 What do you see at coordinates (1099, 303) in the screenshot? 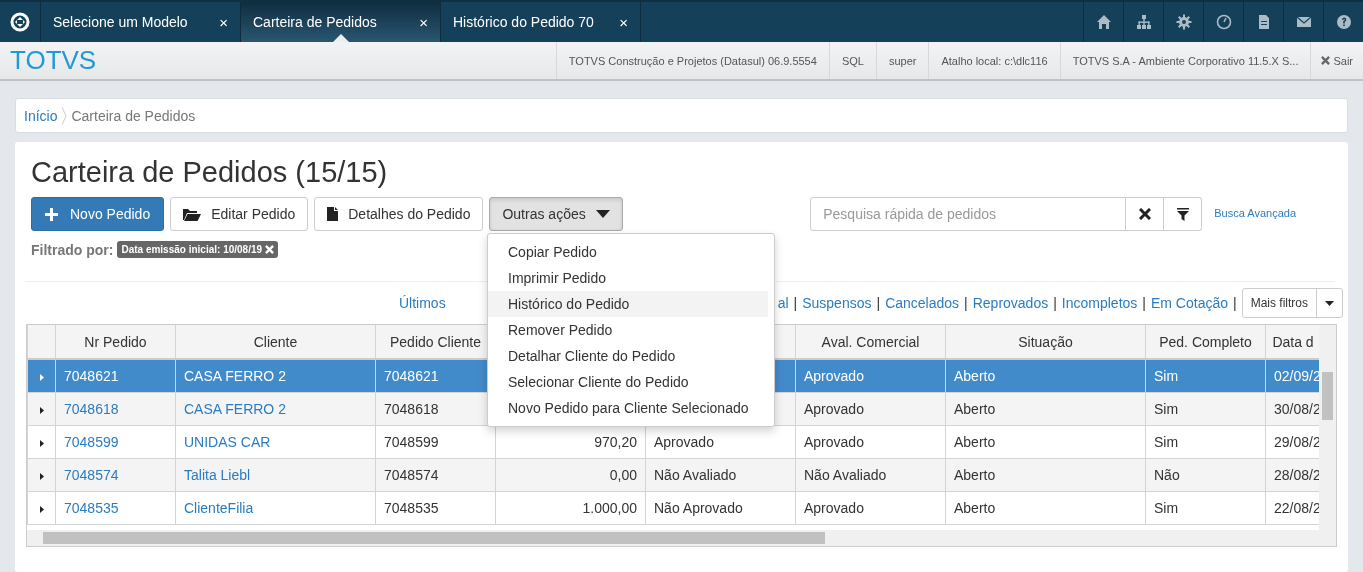
I see `filter-link: Incompletos` at bounding box center [1099, 303].